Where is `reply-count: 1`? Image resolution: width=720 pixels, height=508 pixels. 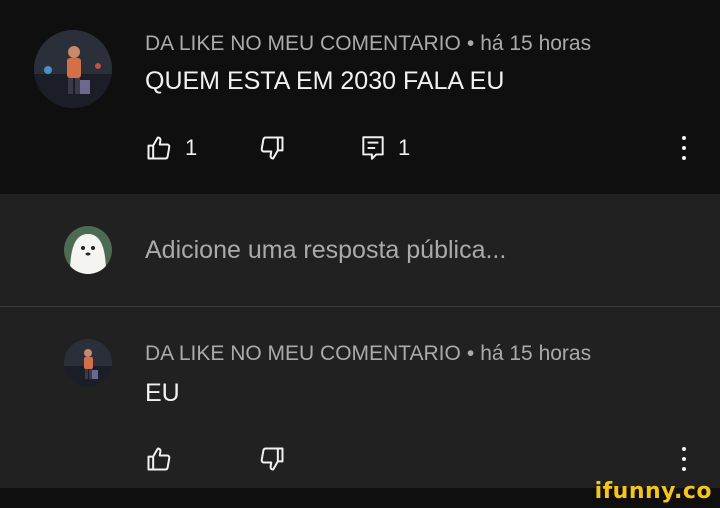 reply-count: 1 is located at coordinates (404, 147).